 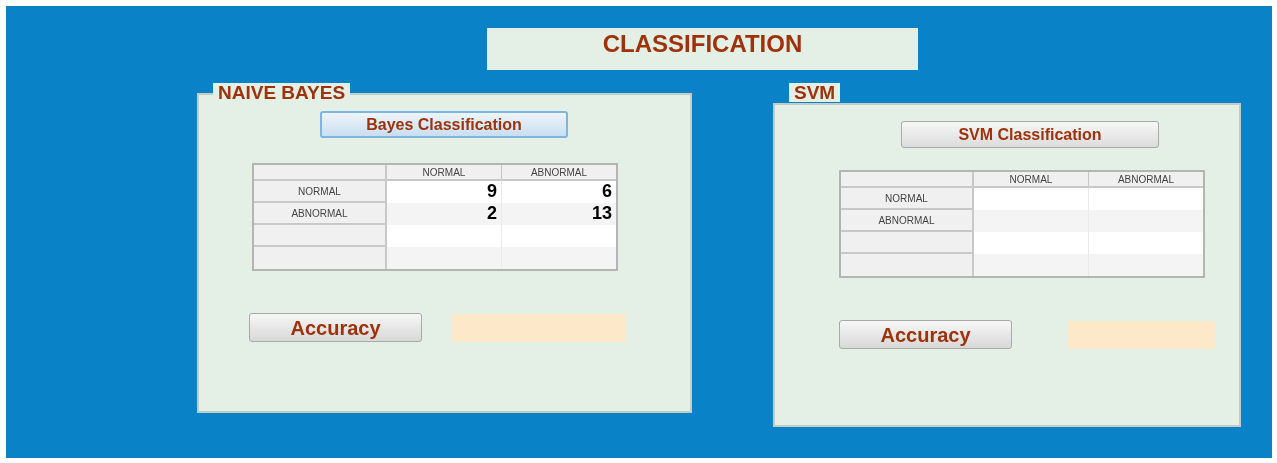 I want to click on table-cell: 13, so click(x=559, y=214).